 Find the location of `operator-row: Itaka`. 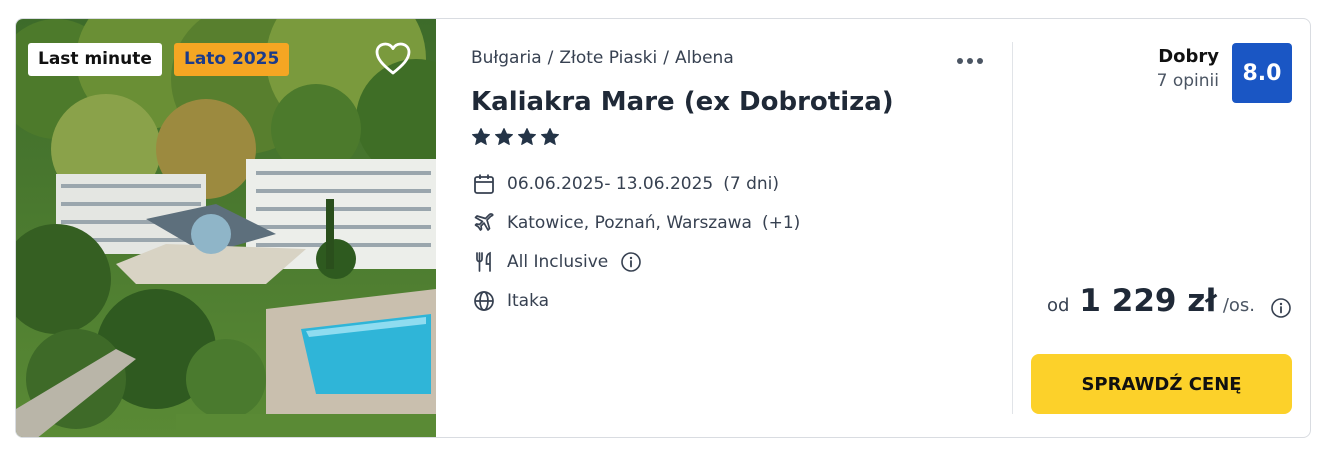

operator-row: Itaka is located at coordinates (510, 301).